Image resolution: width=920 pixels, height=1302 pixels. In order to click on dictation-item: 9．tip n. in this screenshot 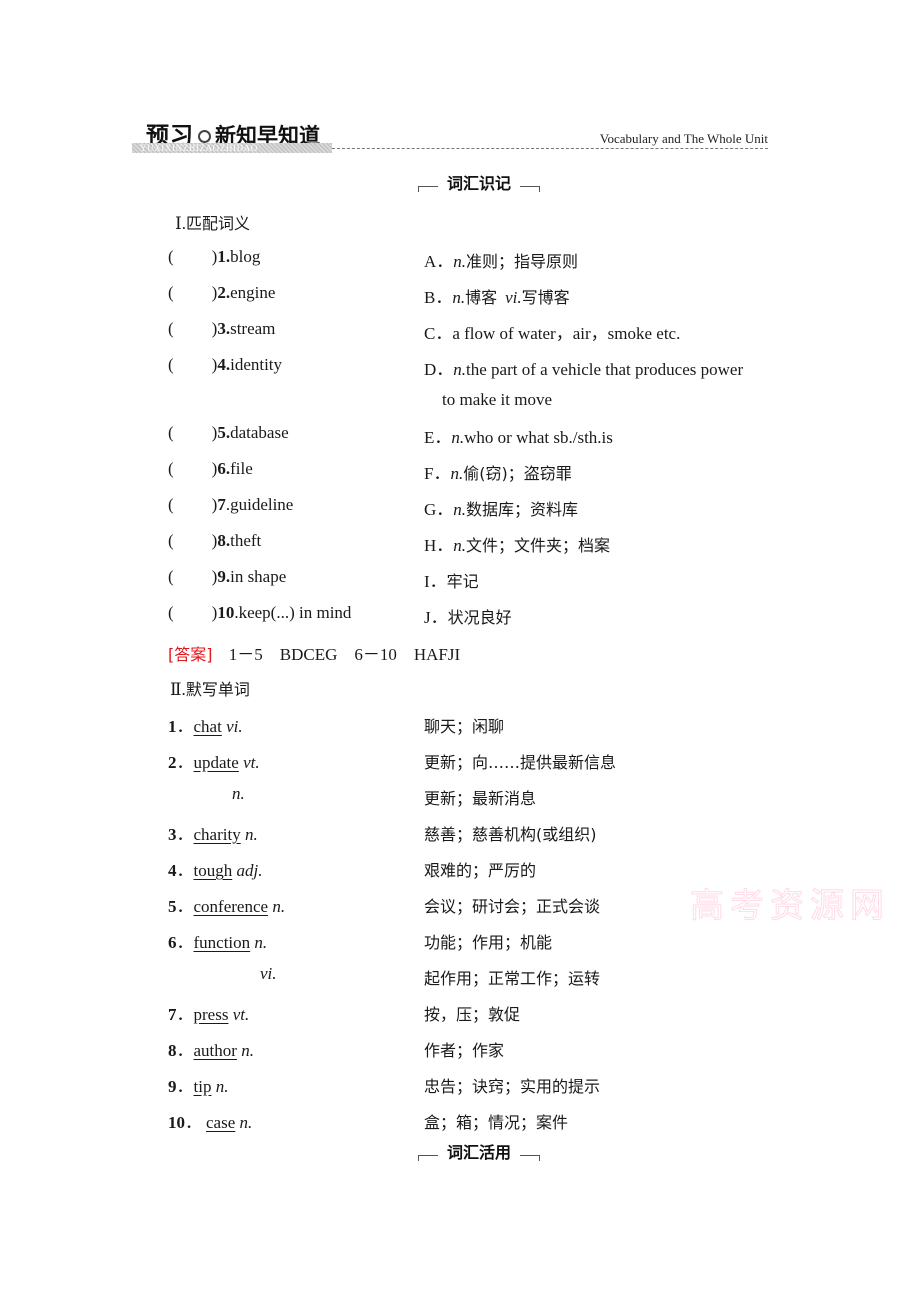, I will do `click(198, 1086)`.